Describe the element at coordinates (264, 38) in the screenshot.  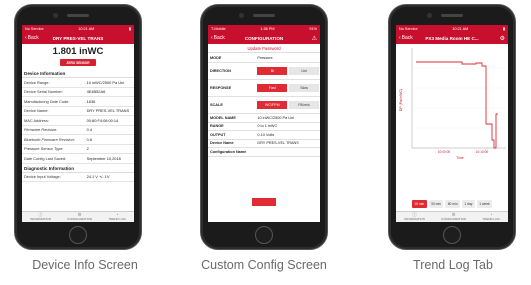
I see `nav-bar: ‹ Back CONFIGURATION ⚠` at that location.